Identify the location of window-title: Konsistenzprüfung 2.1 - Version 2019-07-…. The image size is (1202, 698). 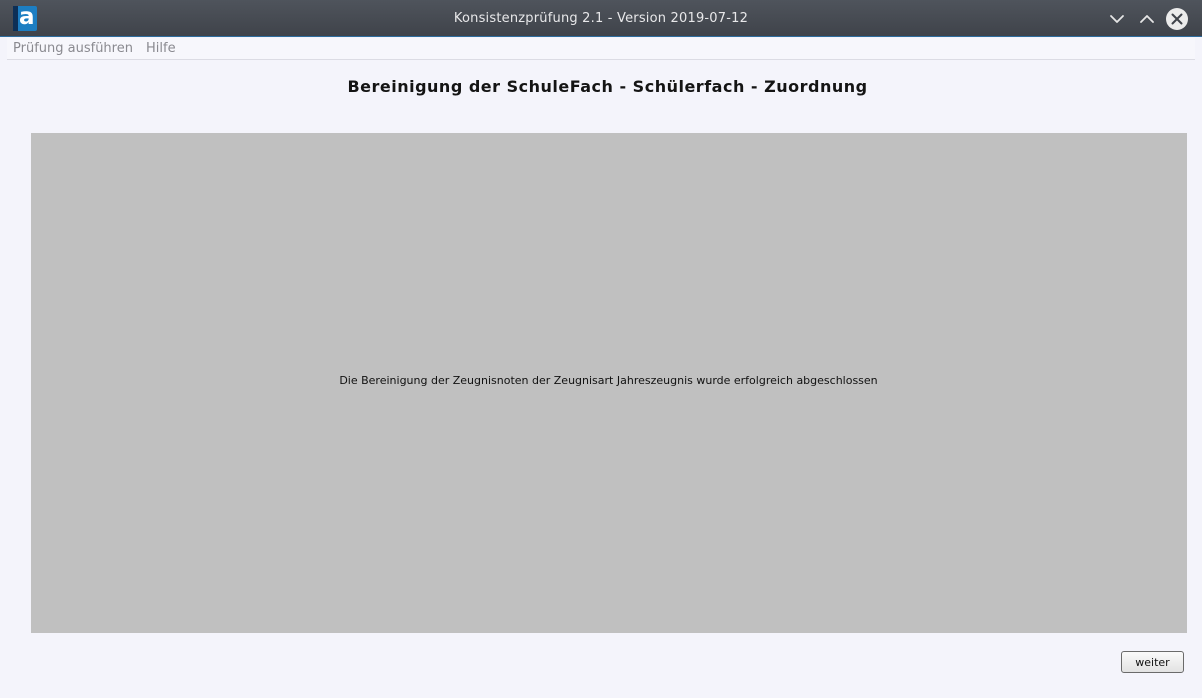
(601, 18).